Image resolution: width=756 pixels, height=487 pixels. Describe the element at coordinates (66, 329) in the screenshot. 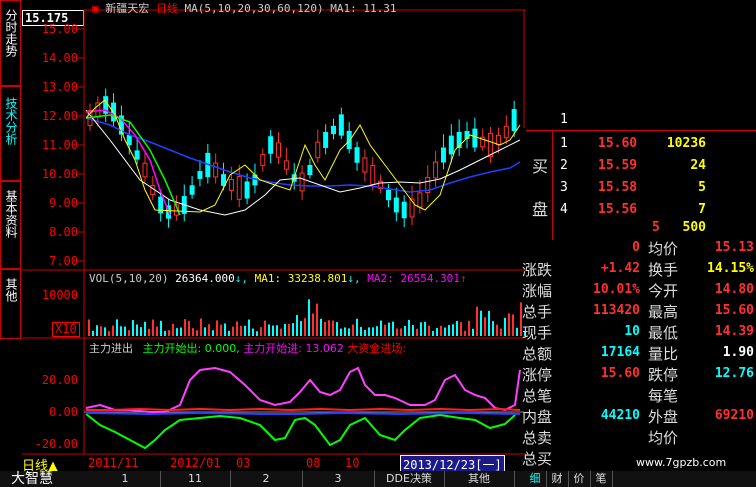

I see `vol-unit-label: X10` at that location.